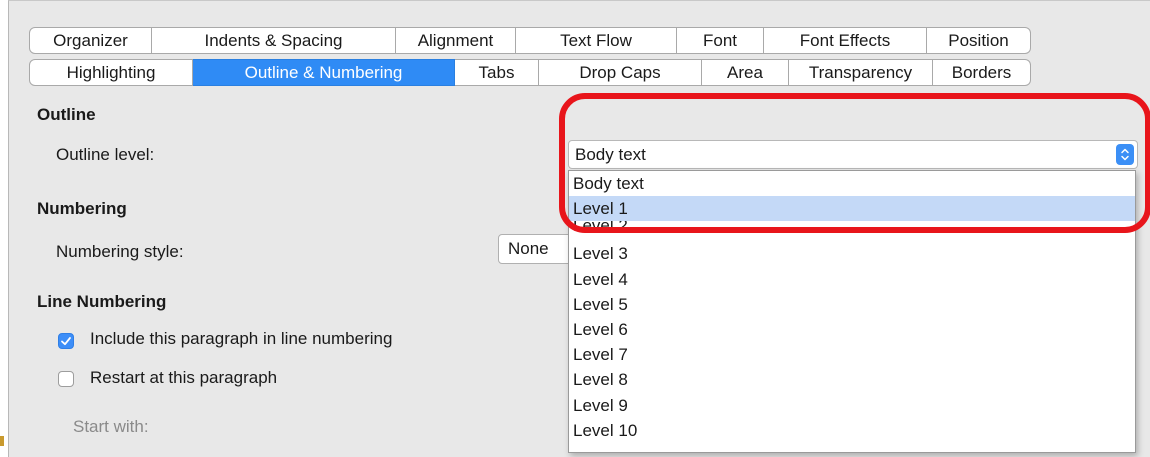 Image resolution: width=1150 pixels, height=457 pixels. What do you see at coordinates (845, 40) in the screenshot?
I see `tab-font-effects: Font Effects` at bounding box center [845, 40].